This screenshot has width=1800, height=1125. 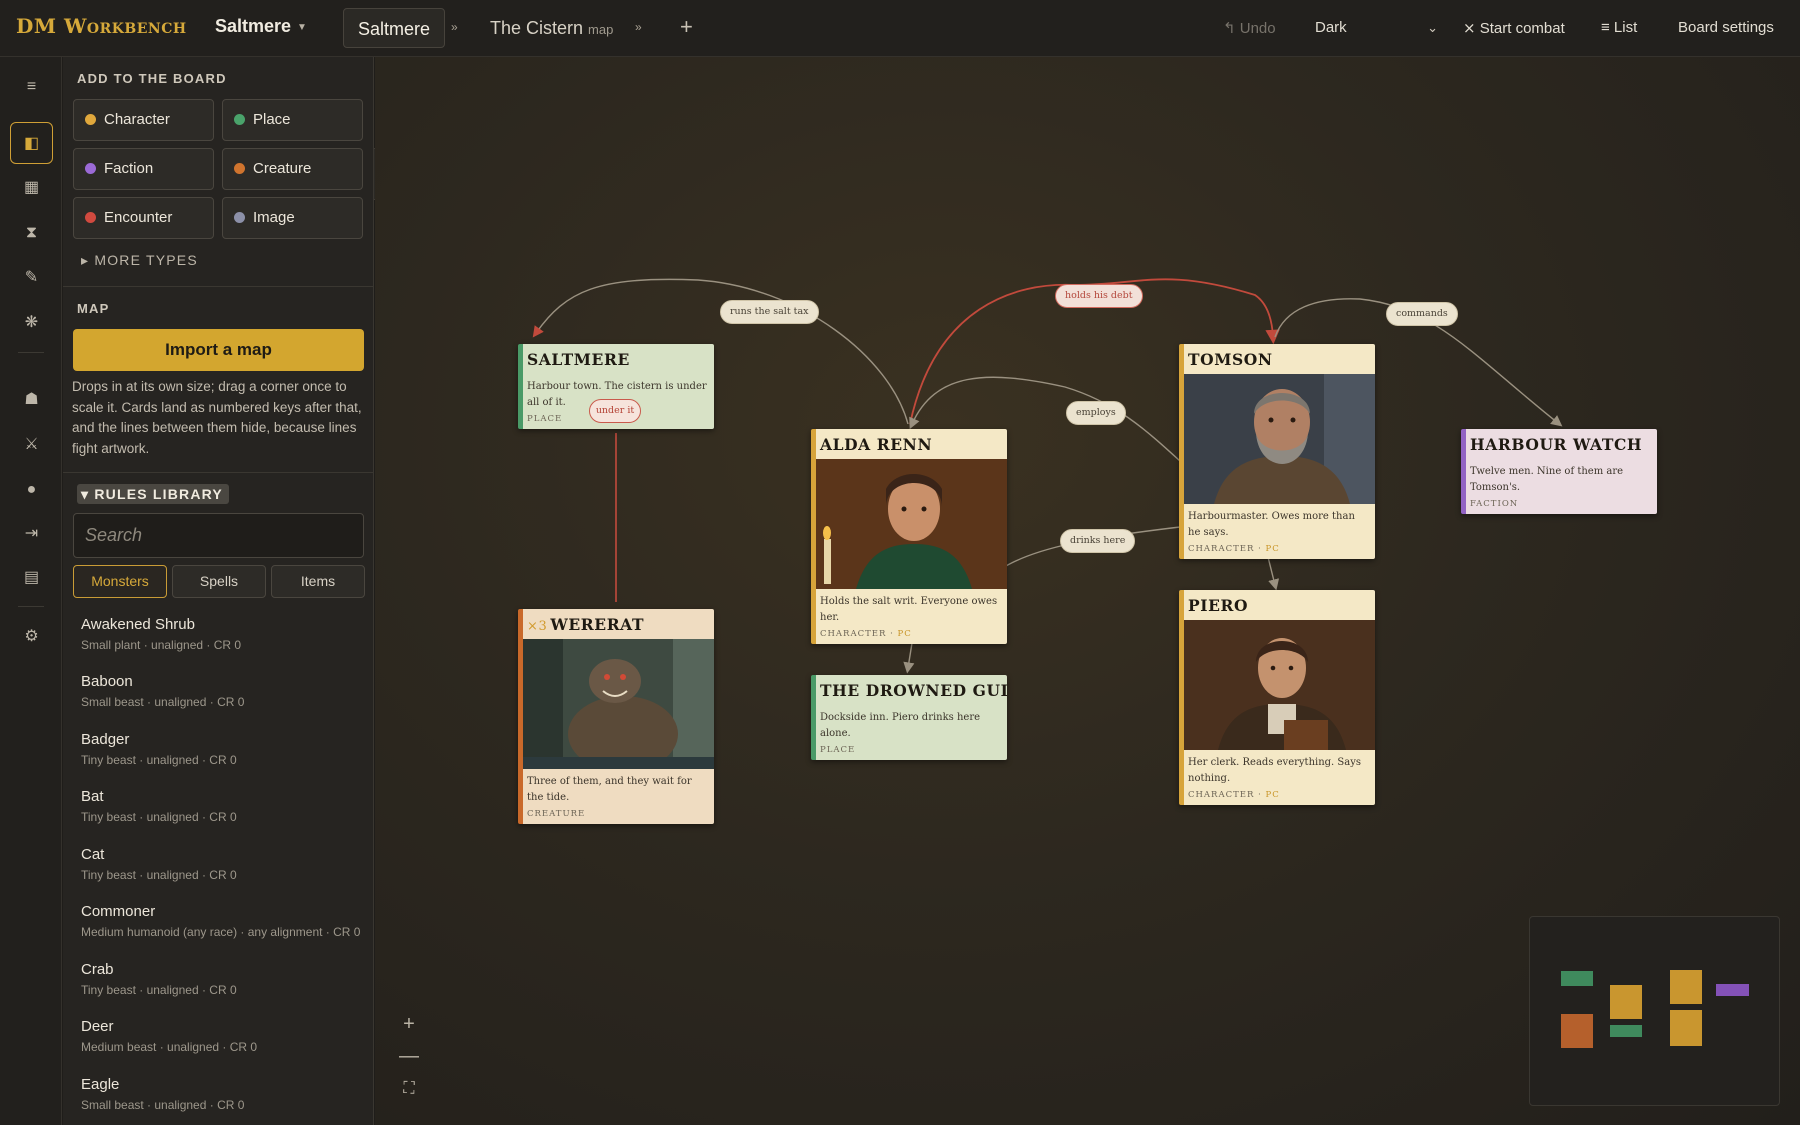 What do you see at coordinates (909, 658) in the screenshot?
I see `edge-alda-gull` at bounding box center [909, 658].